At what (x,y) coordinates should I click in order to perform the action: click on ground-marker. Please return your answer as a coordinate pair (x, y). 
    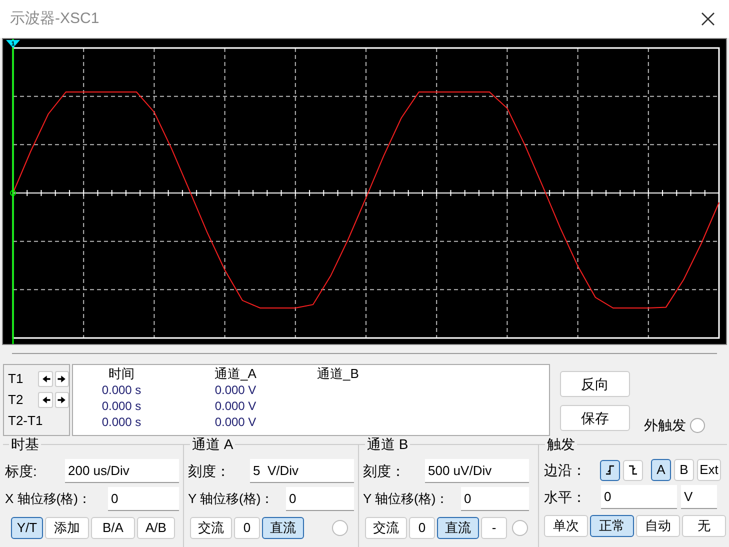
    Looking at the image, I should click on (13, 193).